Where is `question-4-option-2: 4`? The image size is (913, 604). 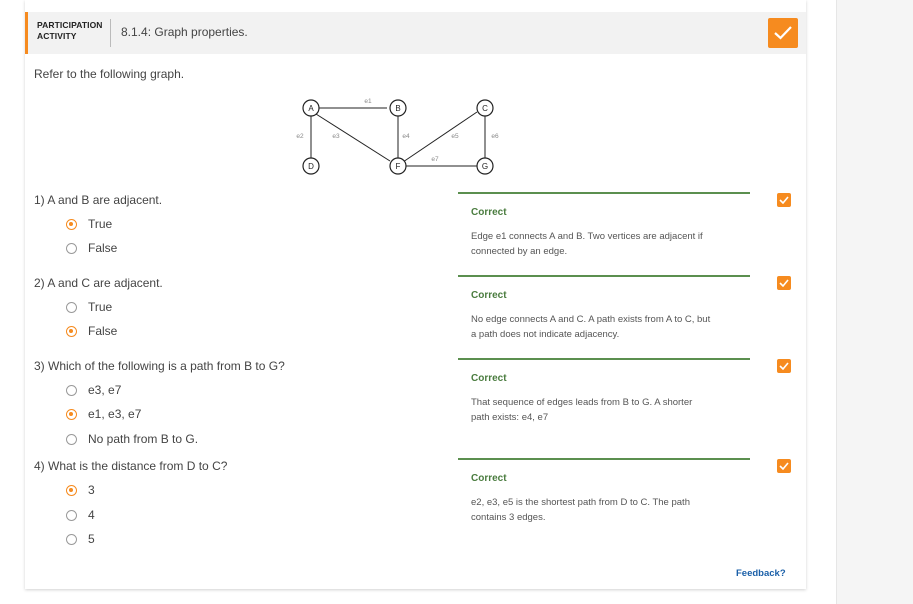
question-4-option-2: 4 is located at coordinates (80, 515).